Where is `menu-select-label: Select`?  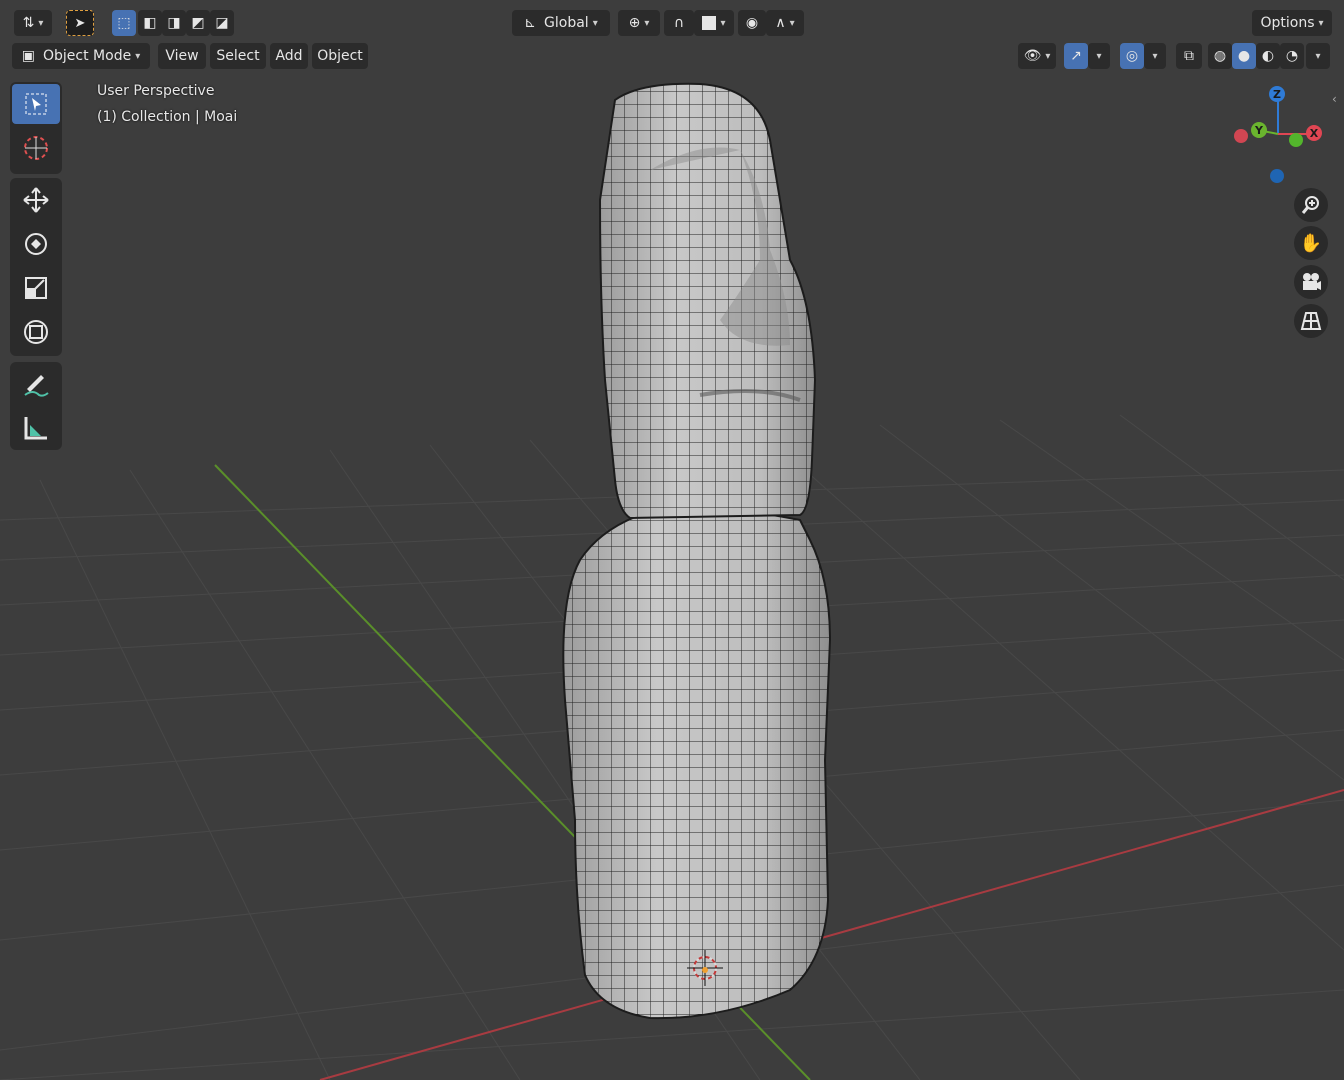 menu-select-label: Select is located at coordinates (238, 56).